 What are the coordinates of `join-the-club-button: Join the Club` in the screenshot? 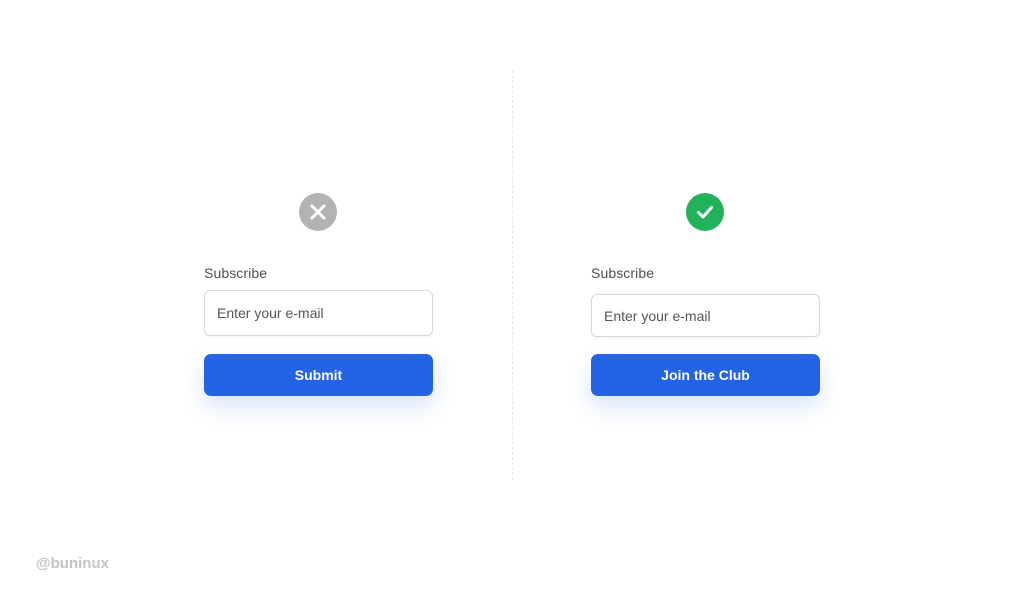 It's located at (705, 375).